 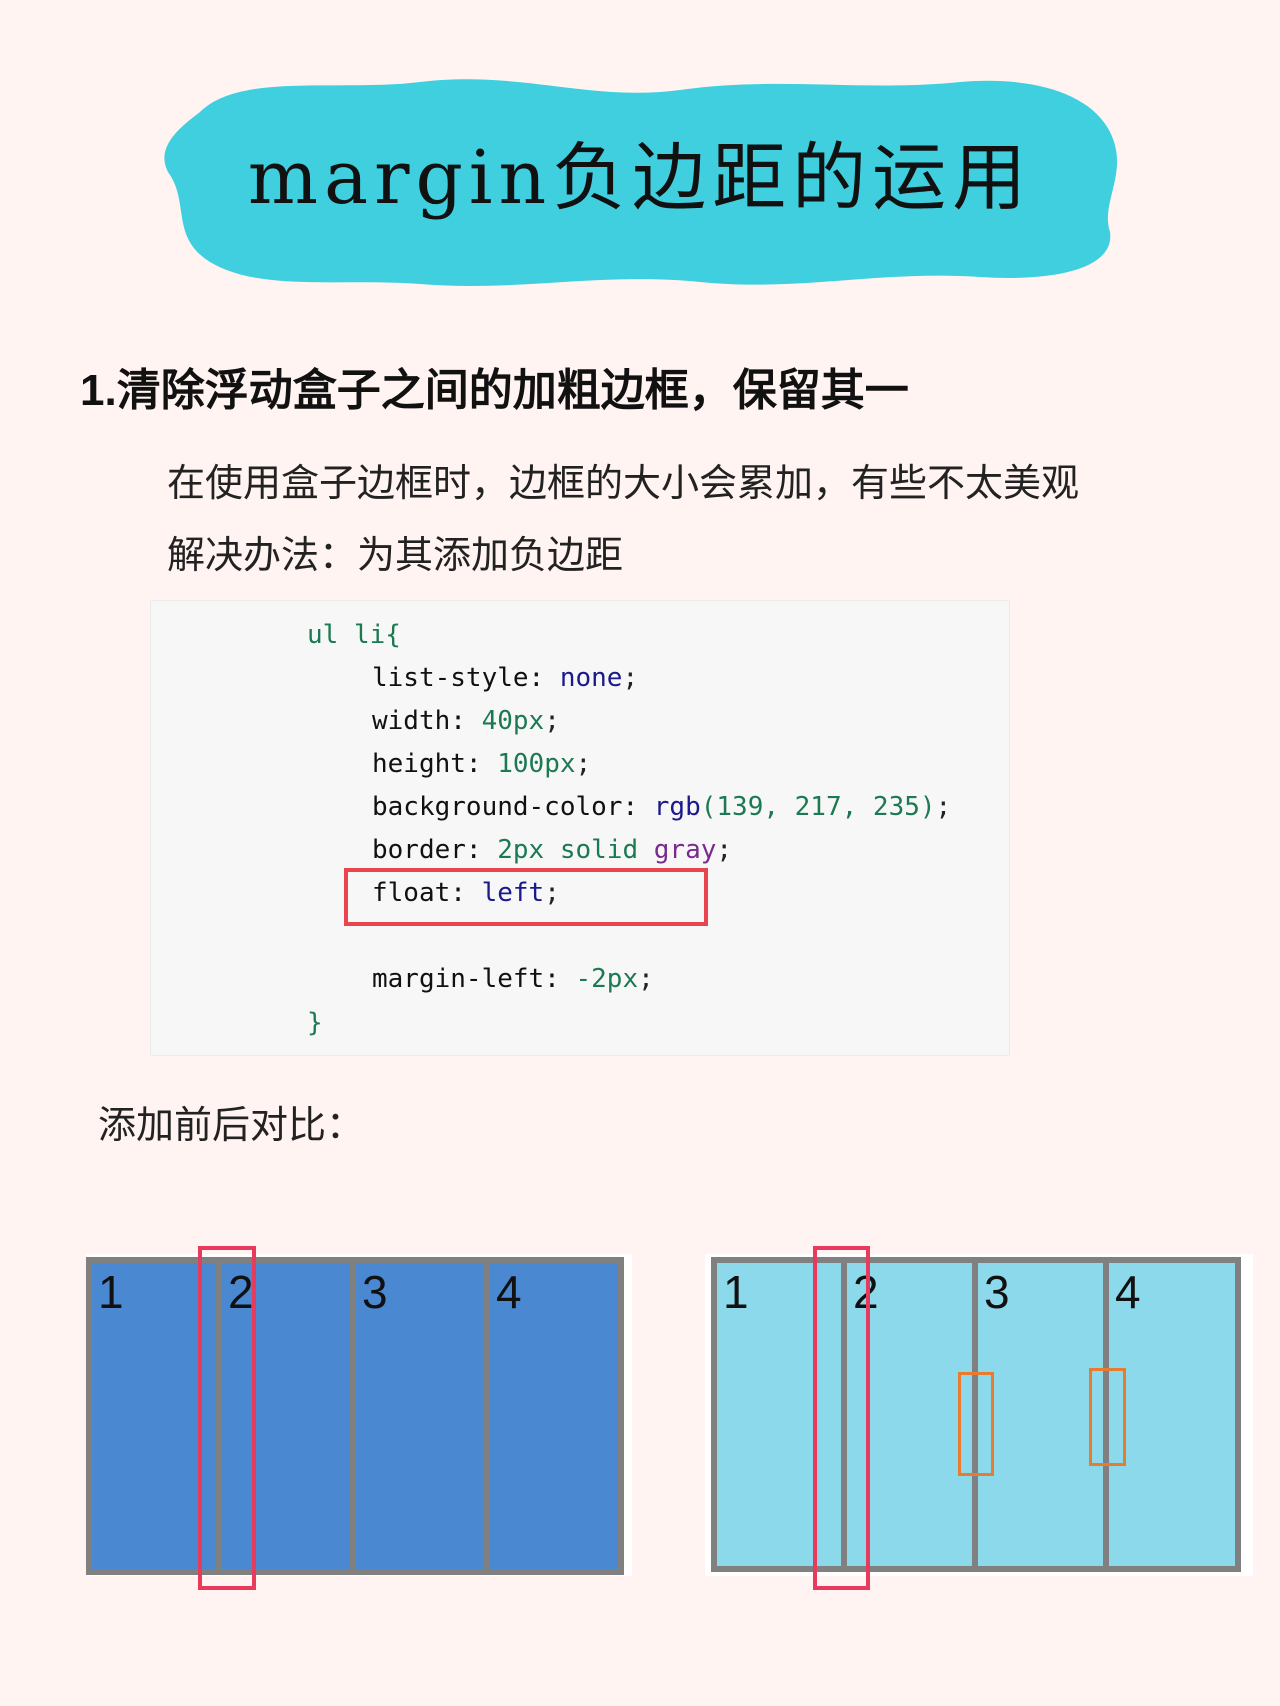 I want to click on code-prop: list-style:, so click(x=458, y=678).